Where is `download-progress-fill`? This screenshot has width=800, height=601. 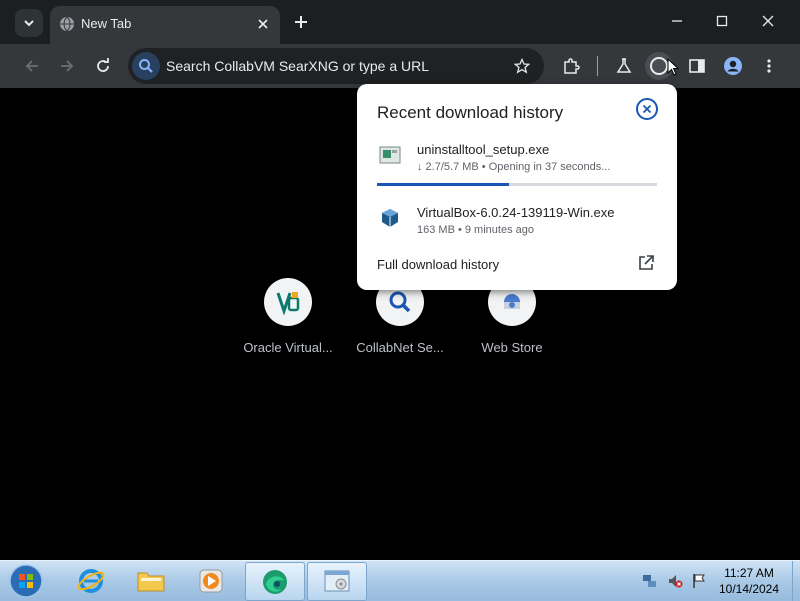 download-progress-fill is located at coordinates (443, 184).